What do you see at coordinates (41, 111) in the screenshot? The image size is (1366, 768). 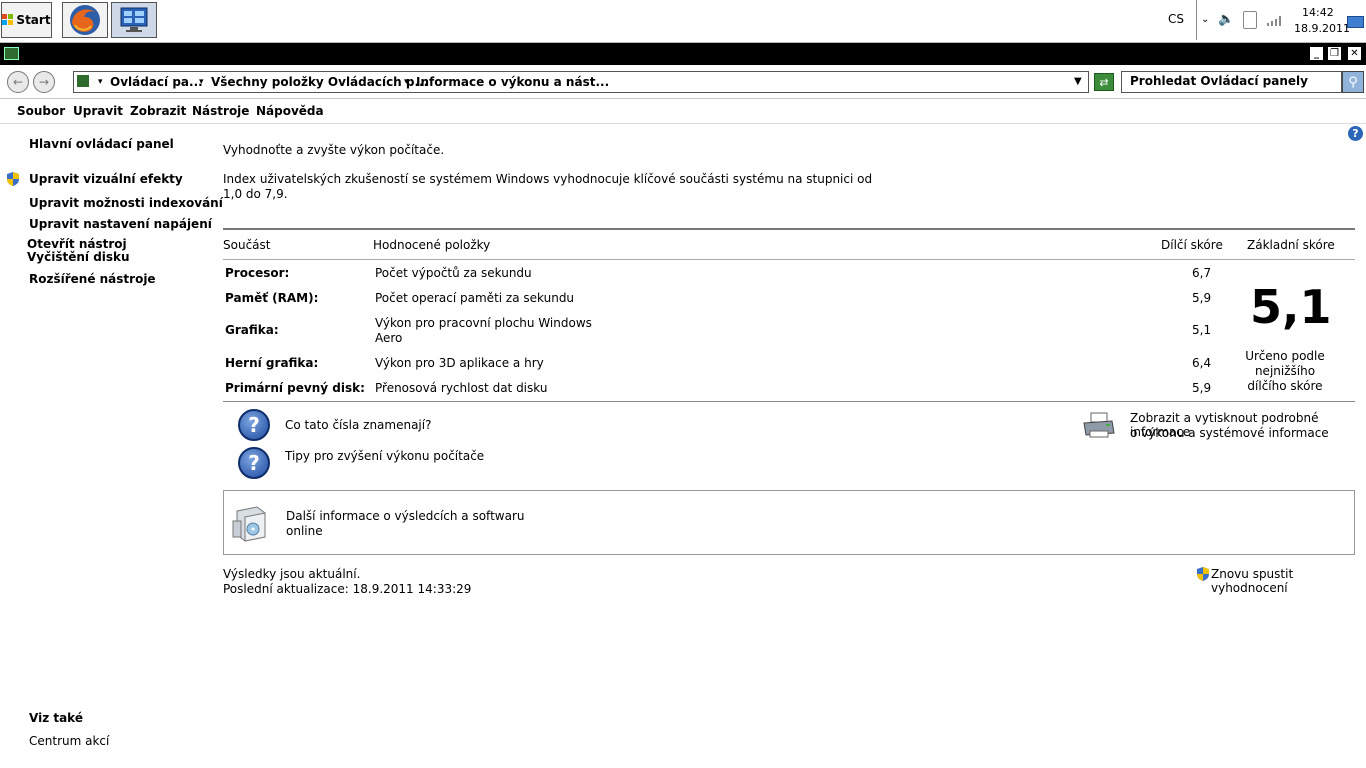 I see `menu-soubor: Soubor` at bounding box center [41, 111].